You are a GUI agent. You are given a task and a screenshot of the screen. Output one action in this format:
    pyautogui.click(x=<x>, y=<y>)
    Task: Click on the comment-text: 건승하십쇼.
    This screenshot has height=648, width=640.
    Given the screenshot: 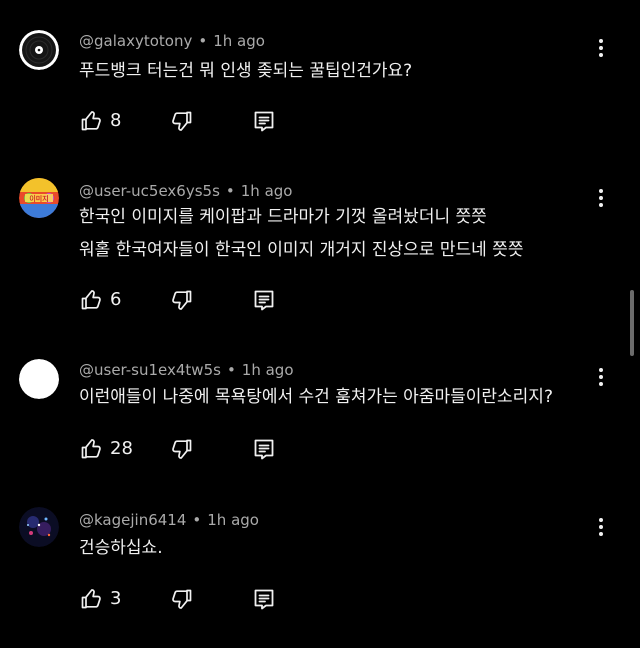 What is the action you would take?
    pyautogui.click(x=339, y=548)
    